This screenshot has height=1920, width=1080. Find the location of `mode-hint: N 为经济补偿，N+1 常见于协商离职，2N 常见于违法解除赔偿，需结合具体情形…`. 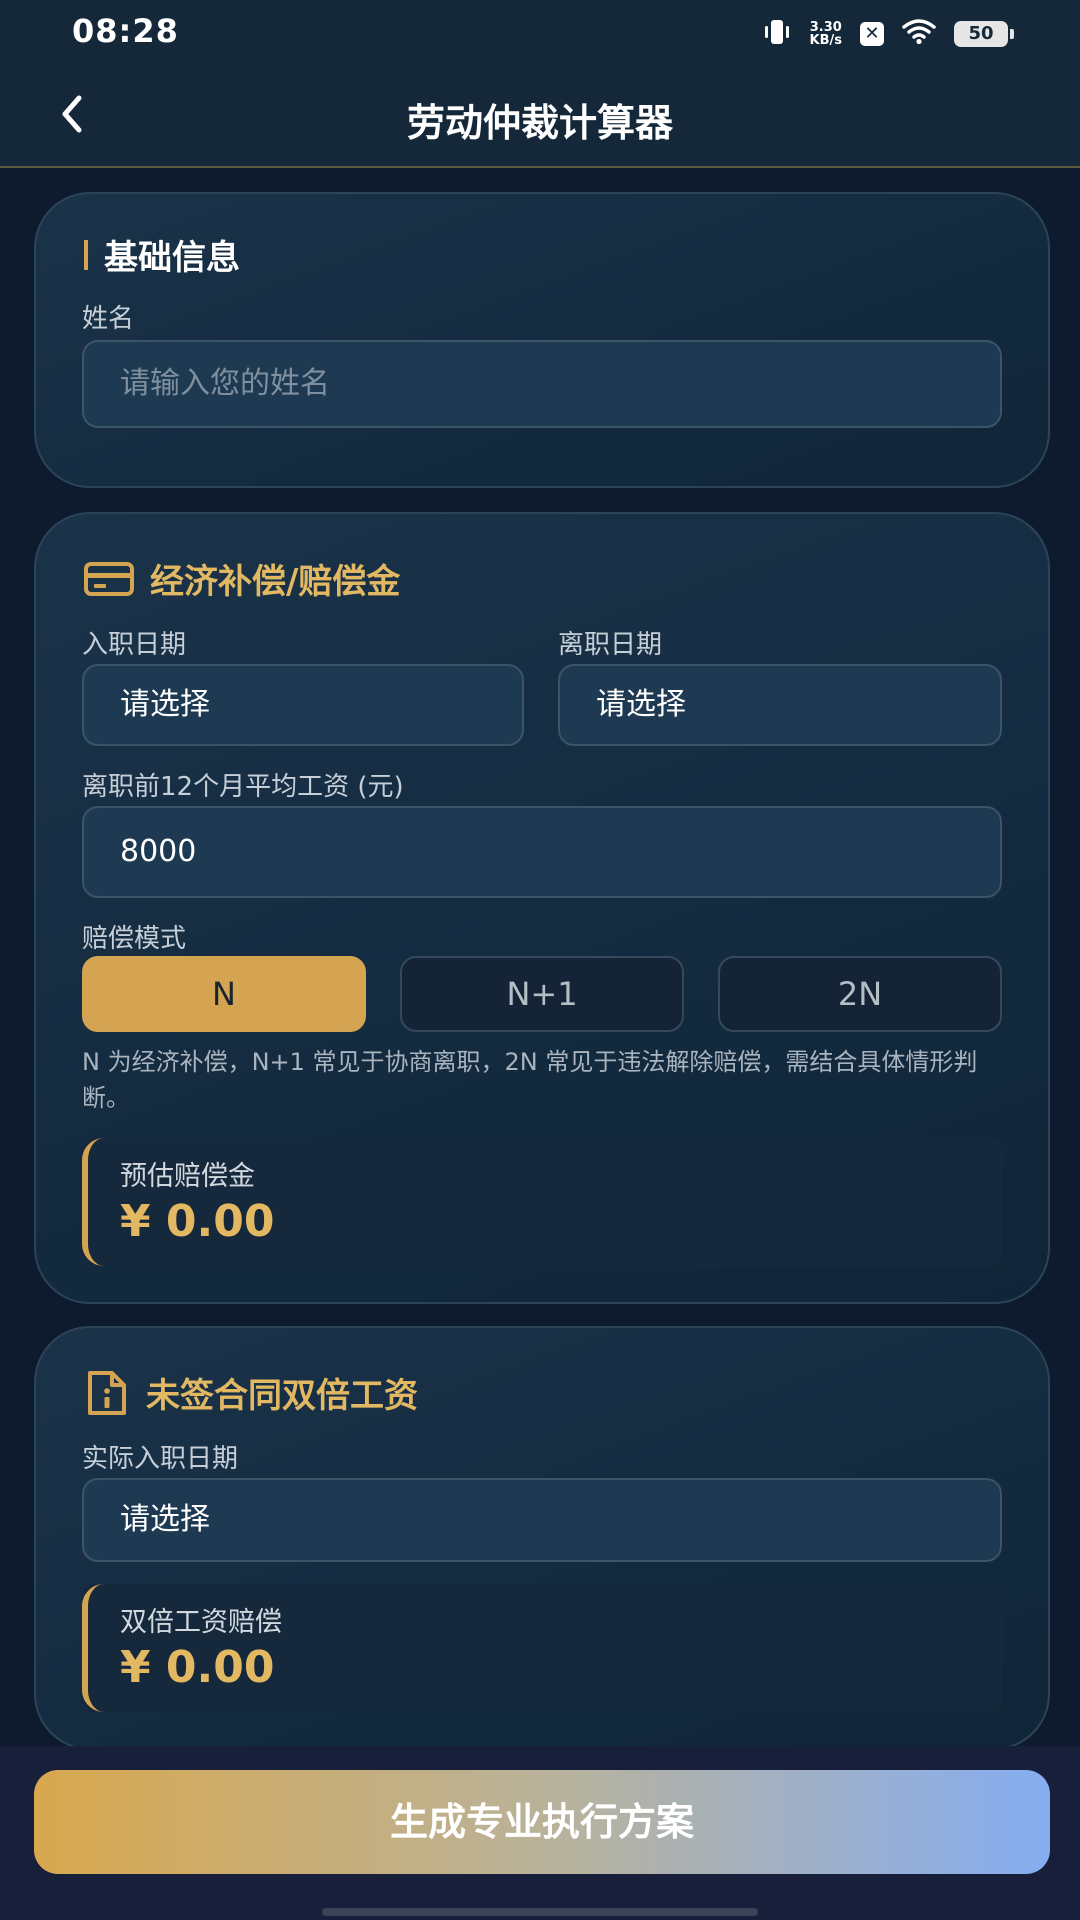

mode-hint: N 为经济补偿，N+1 常见于协商离职，2N 常见于违法解除赔偿，需结合具体情形… is located at coordinates (530, 1080).